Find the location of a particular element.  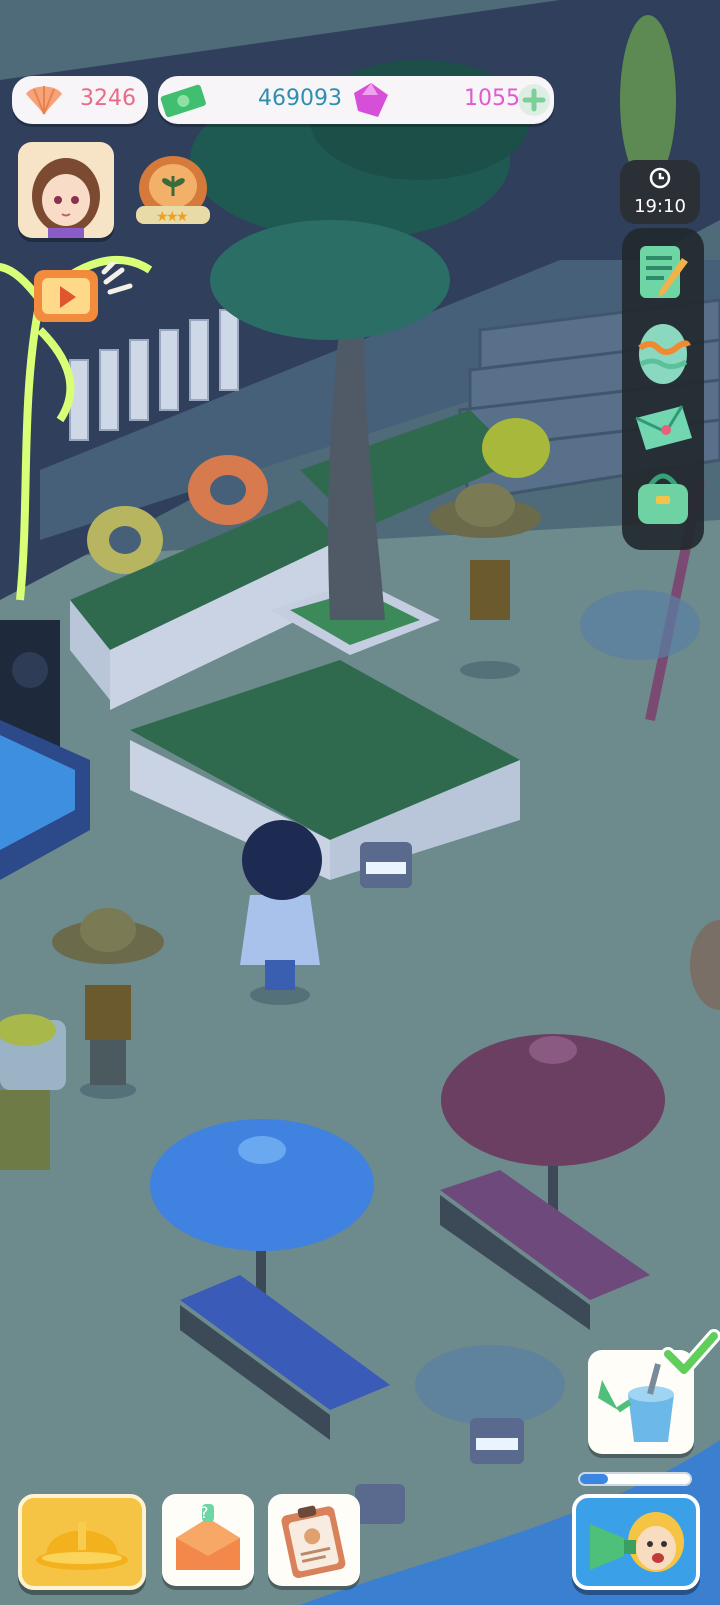

tasks-button is located at coordinates (663, 272).